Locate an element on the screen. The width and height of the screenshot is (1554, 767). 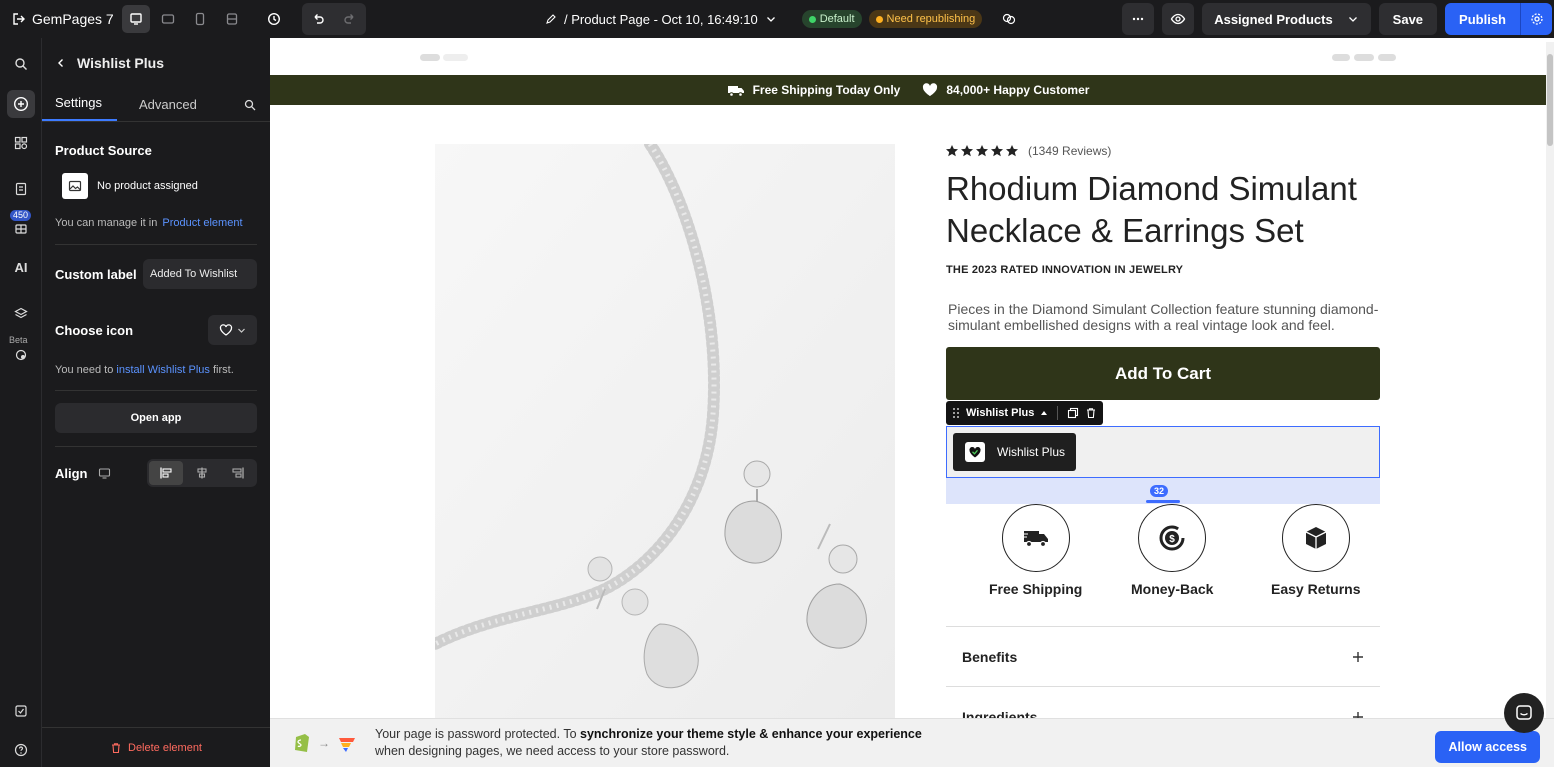
layers-rail-button is located at coordinates (21, 314).